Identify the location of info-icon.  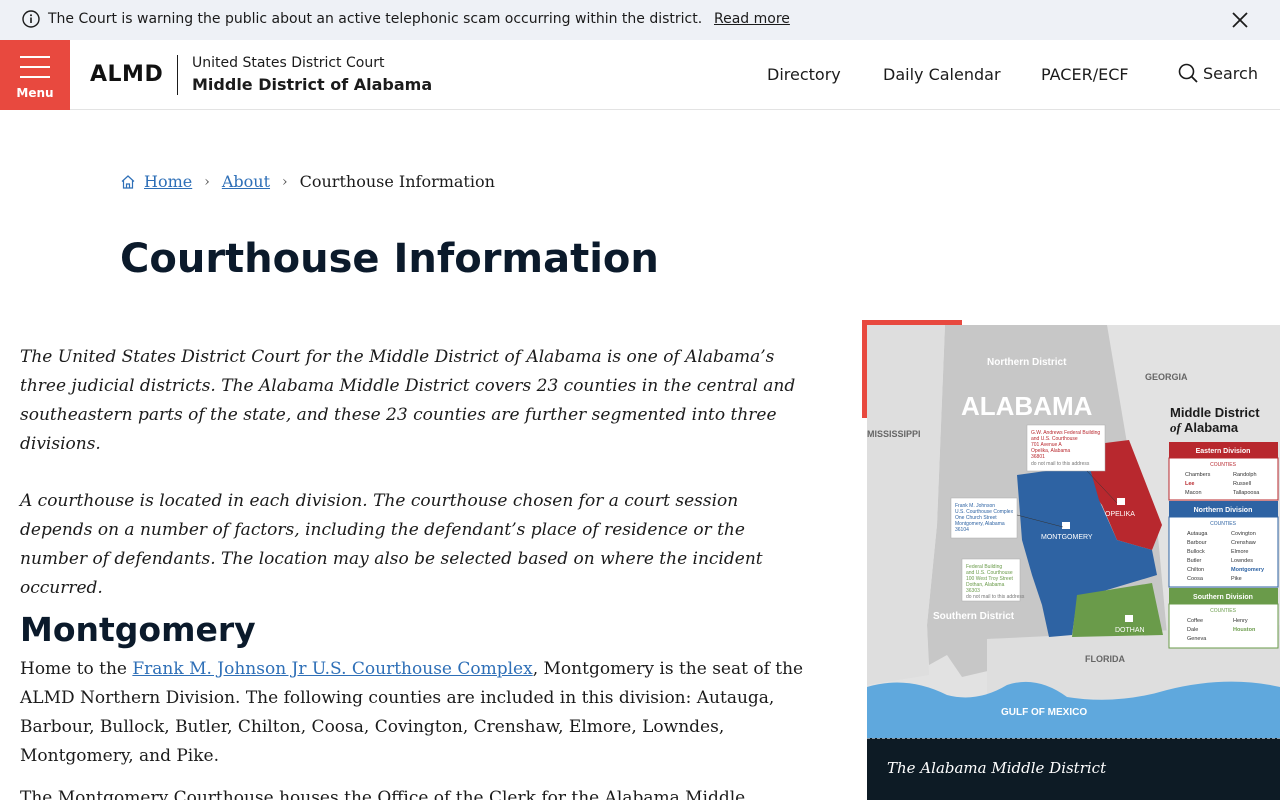
(31, 19).